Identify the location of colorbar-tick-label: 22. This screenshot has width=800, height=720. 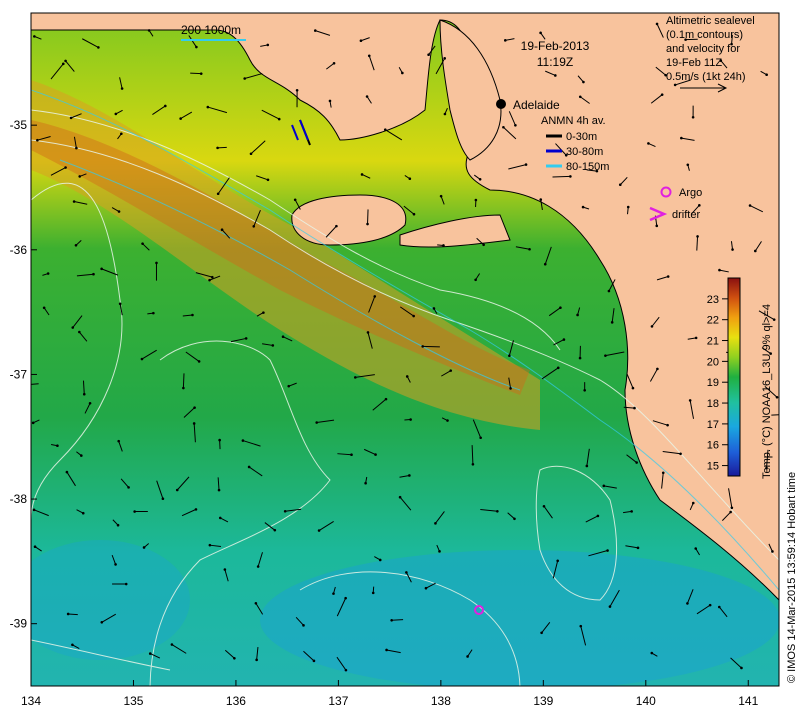
(713, 321).